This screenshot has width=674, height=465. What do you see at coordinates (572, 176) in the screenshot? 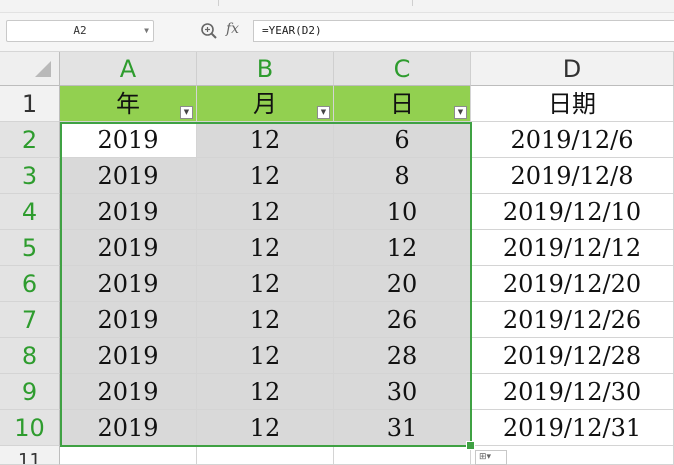
I see `cell-d3: 2019/12/8` at bounding box center [572, 176].